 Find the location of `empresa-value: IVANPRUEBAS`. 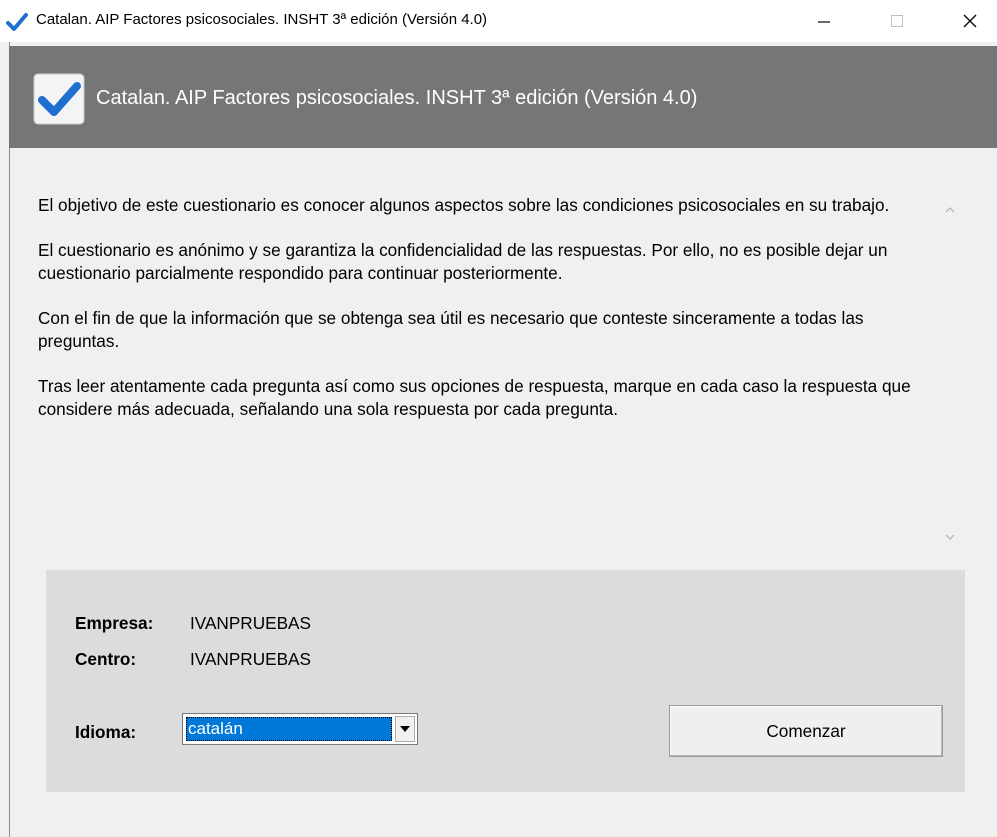

empresa-value: IVANPRUEBAS is located at coordinates (250, 623).